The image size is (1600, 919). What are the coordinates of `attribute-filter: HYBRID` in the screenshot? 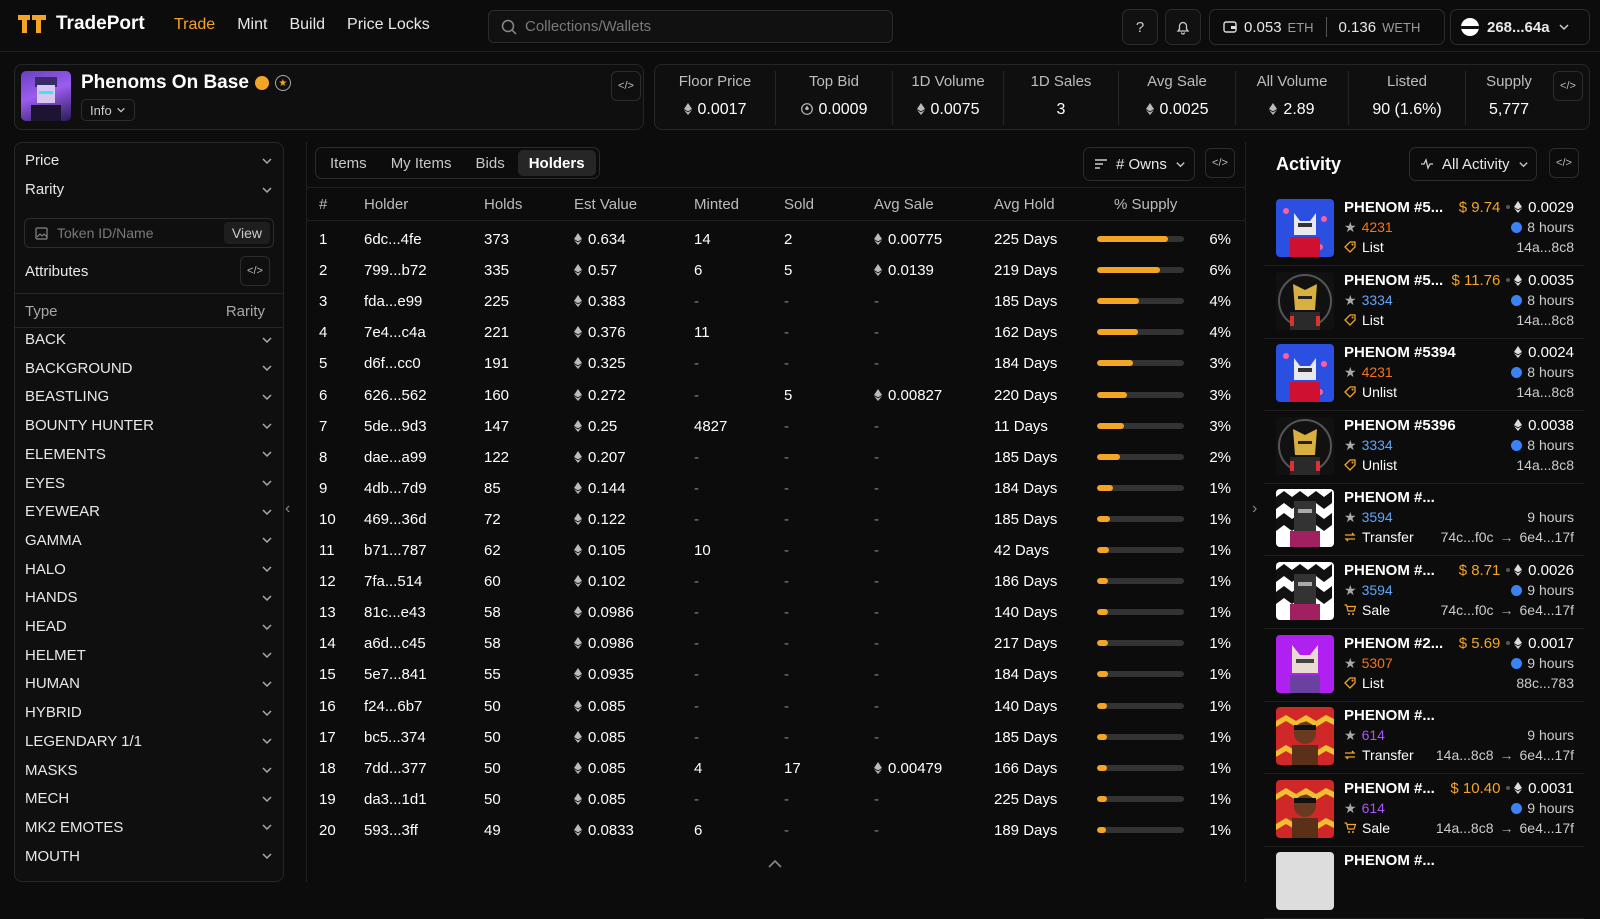 It's located at (149, 712).